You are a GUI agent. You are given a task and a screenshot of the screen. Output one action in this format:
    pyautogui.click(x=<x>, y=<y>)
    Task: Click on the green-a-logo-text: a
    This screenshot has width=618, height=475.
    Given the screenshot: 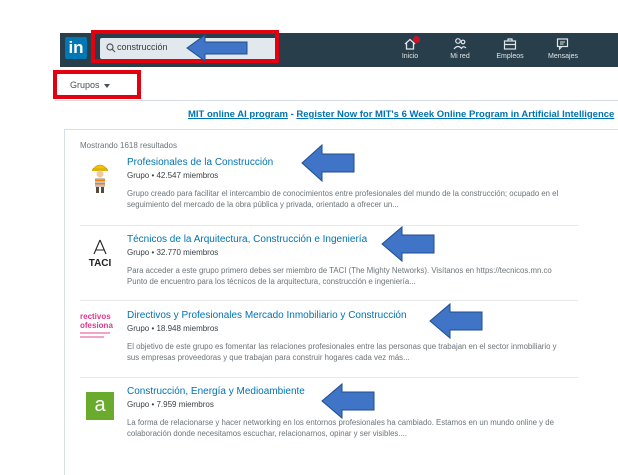 What is the action you would take?
    pyautogui.click(x=100, y=405)
    